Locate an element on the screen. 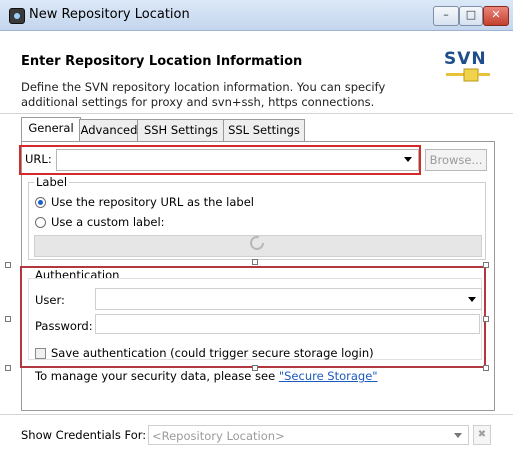  security-message: To manage your security data, please see is located at coordinates (157, 376).